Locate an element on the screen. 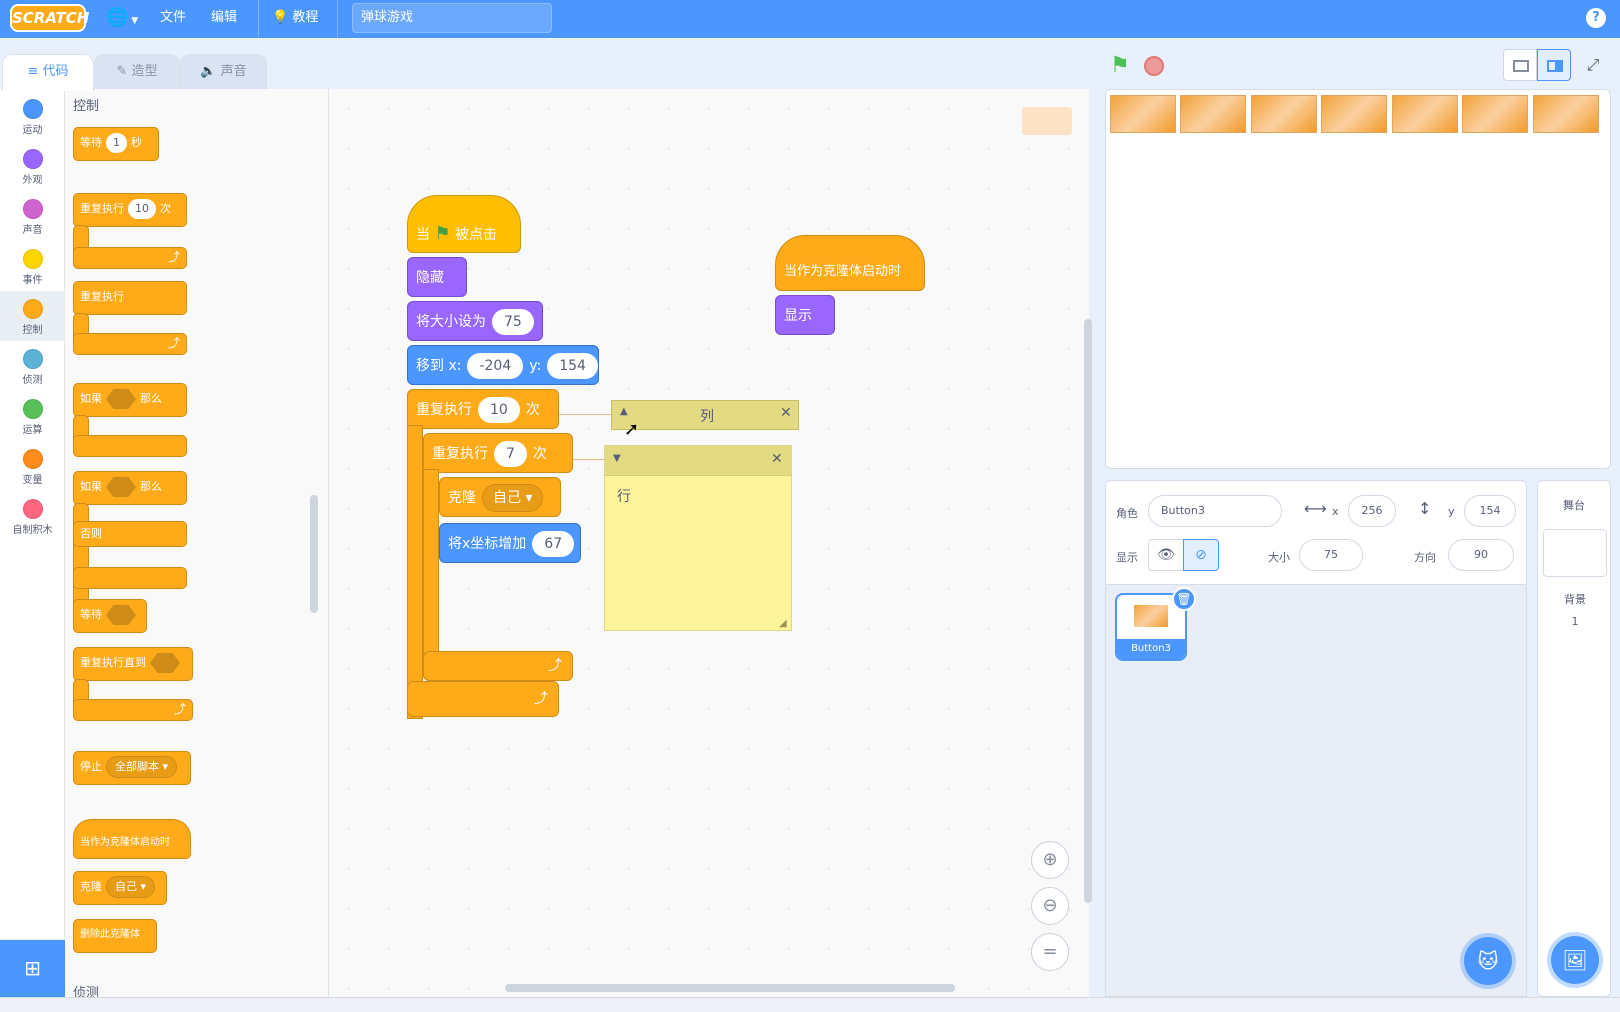 The image size is (1620, 1012). category-label: 声音 is located at coordinates (32, 230).